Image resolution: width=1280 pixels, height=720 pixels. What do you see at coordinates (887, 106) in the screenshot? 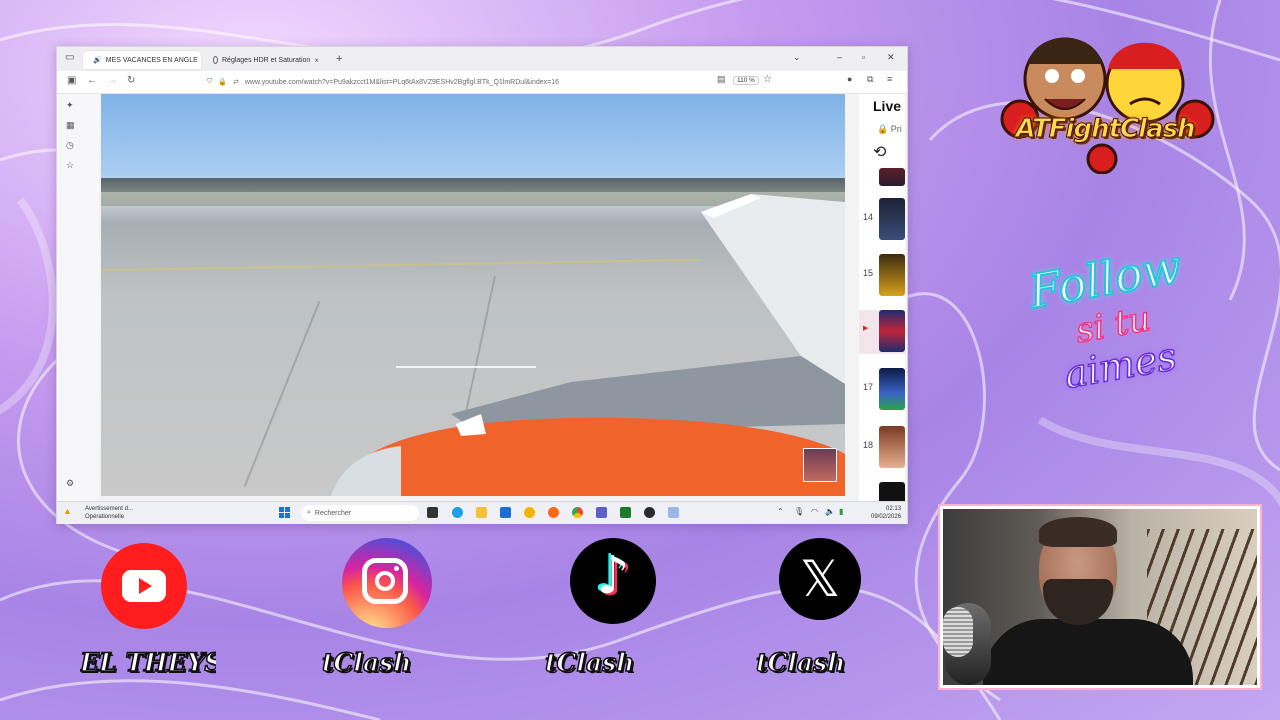
I see `playlist-title: Live` at bounding box center [887, 106].